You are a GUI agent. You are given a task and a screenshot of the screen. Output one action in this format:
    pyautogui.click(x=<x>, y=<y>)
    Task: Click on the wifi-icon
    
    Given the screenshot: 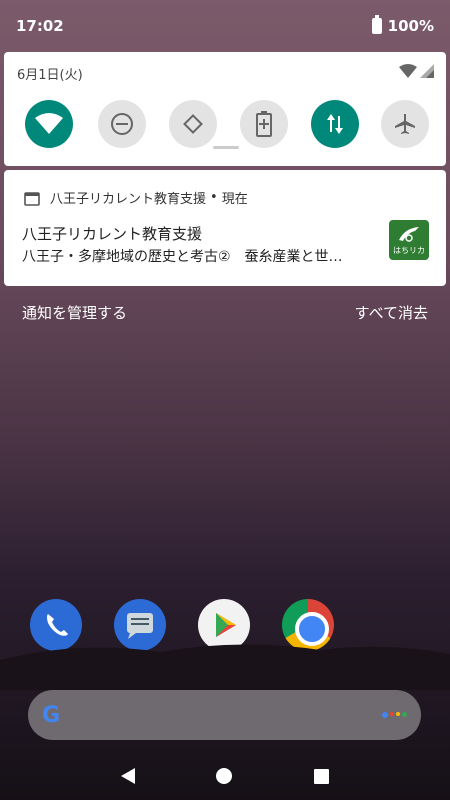 What is the action you would take?
    pyautogui.click(x=49, y=123)
    